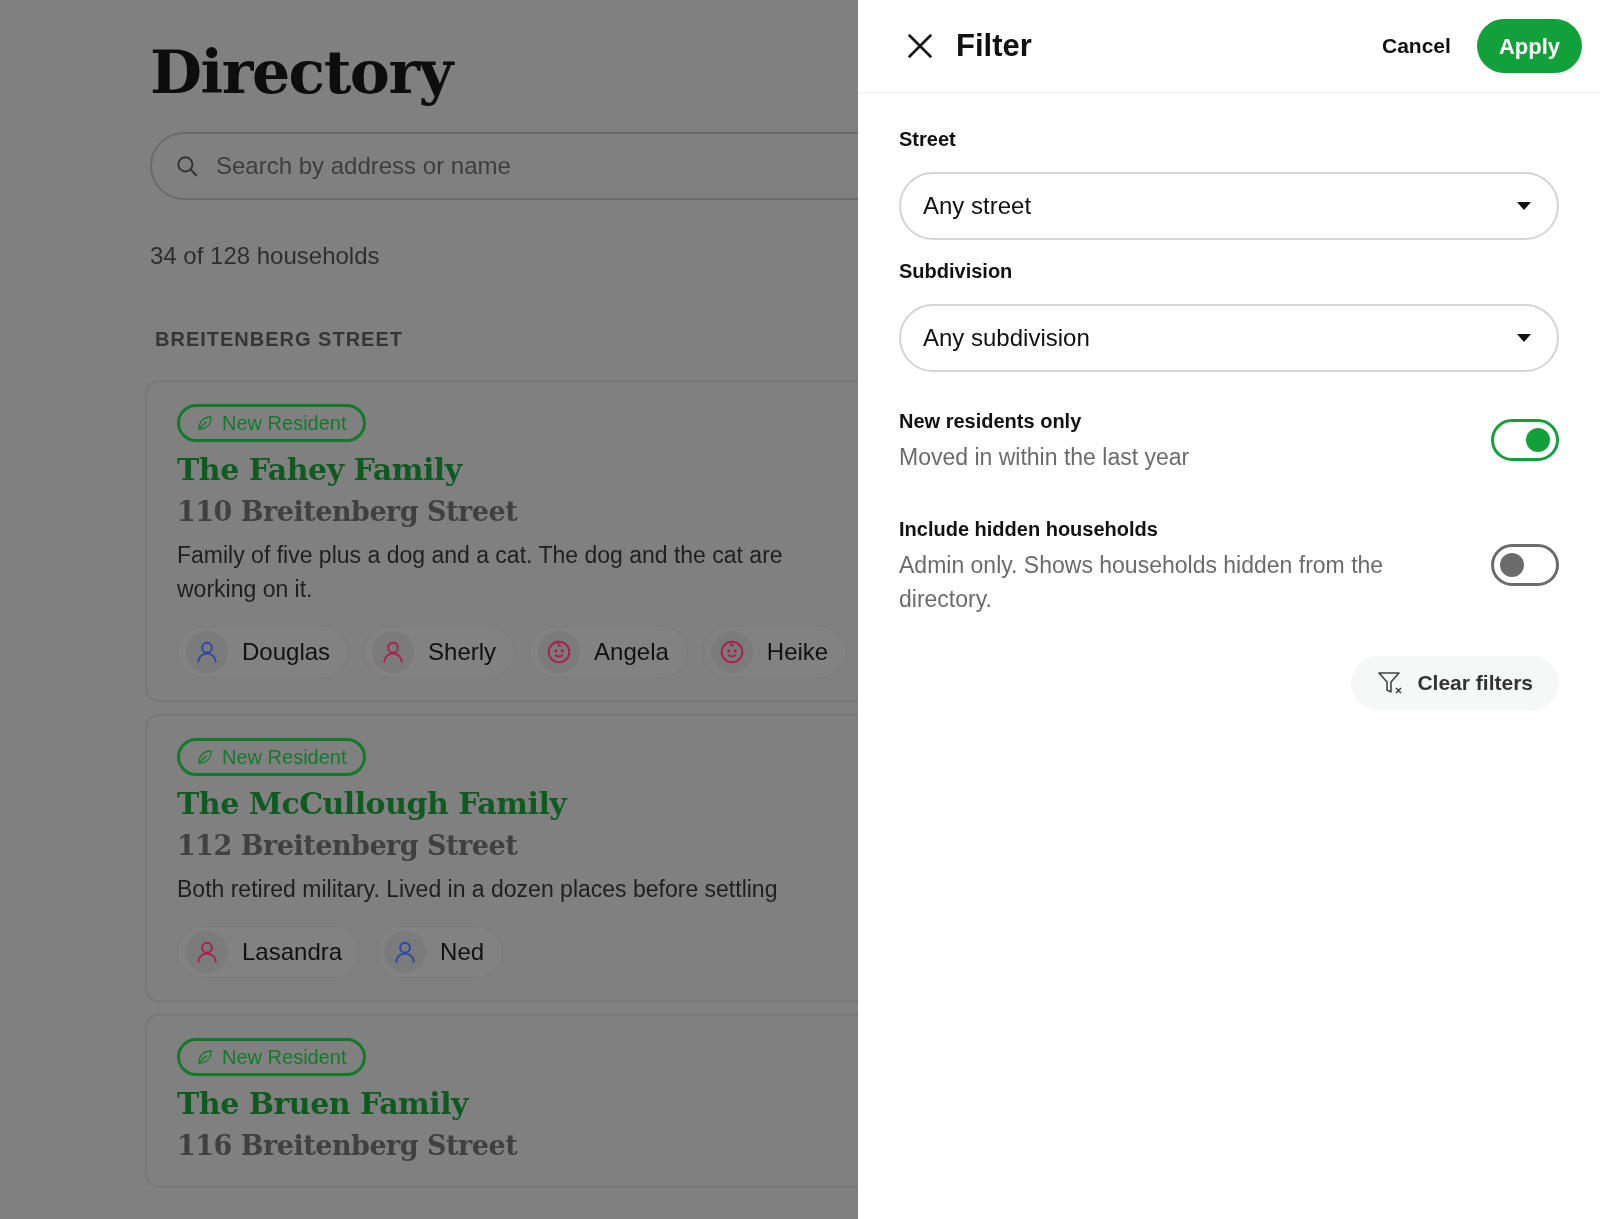 This screenshot has width=1600, height=1219. I want to click on household-card: New Resident The Fahey Family 110 Breitenberg Street Family of five plus a dog and a cat. The dog and the cat are working on it. Douglas Sherly Angela Heike, so click(501, 541).